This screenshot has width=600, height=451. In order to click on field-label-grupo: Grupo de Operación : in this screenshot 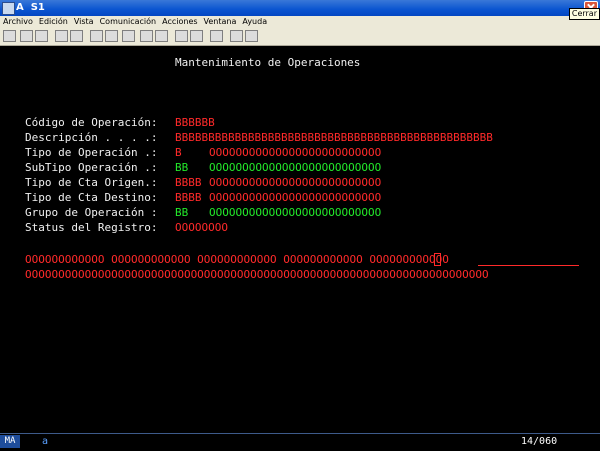, I will do `click(91, 212)`.